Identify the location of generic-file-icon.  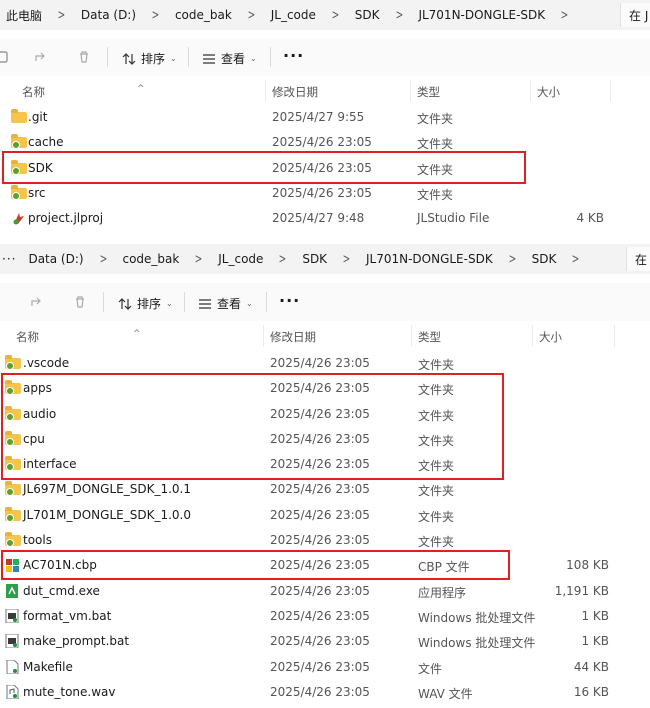
(12, 666).